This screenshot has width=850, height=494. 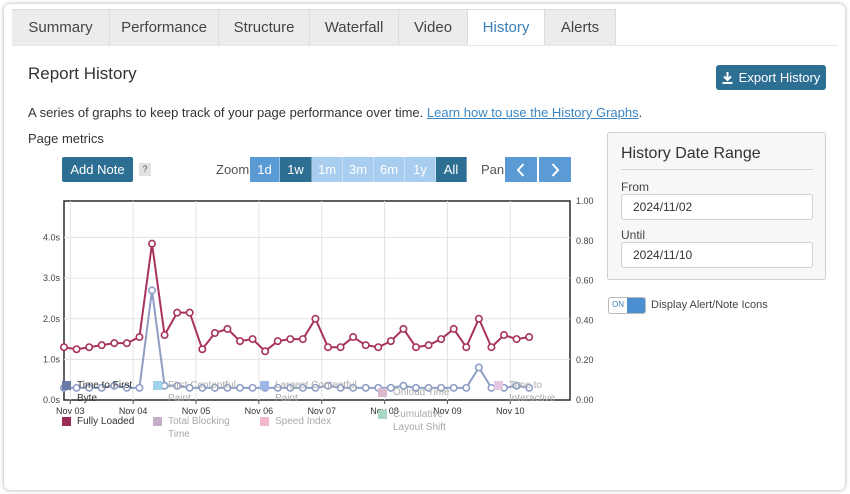 What do you see at coordinates (627, 305) in the screenshot?
I see `alert-icons-toggle: ON` at bounding box center [627, 305].